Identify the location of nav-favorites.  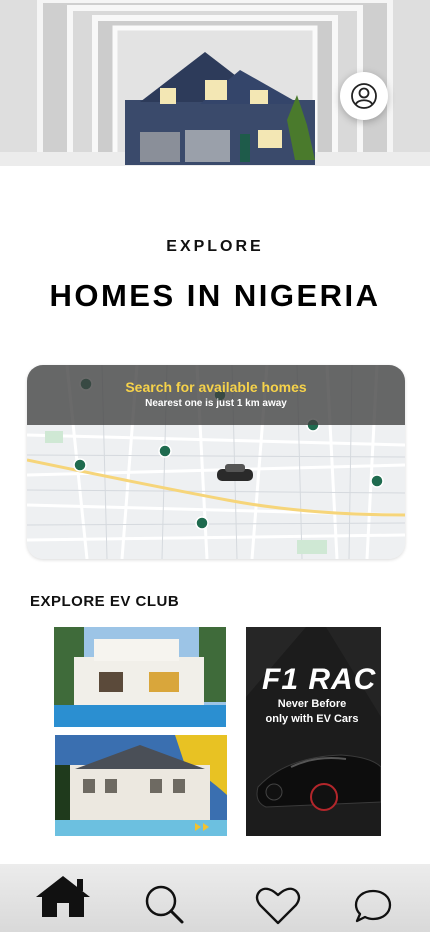
(278, 906).